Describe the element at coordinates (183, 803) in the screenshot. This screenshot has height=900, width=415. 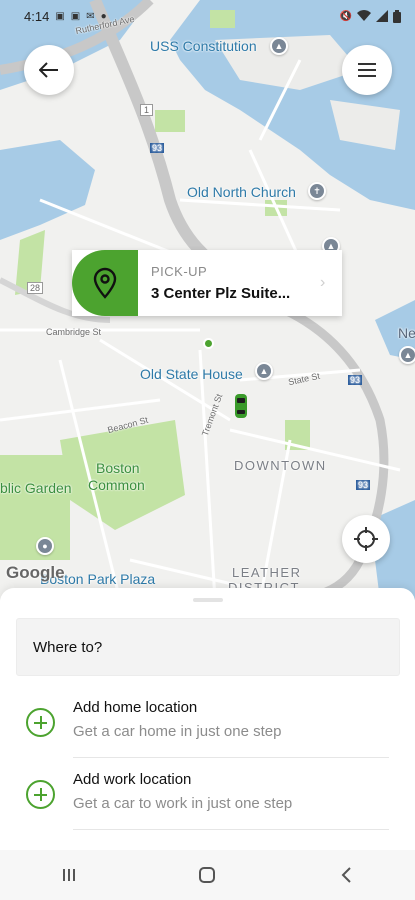
I see `add-work-subtitle: Get a car to work in just one step` at that location.